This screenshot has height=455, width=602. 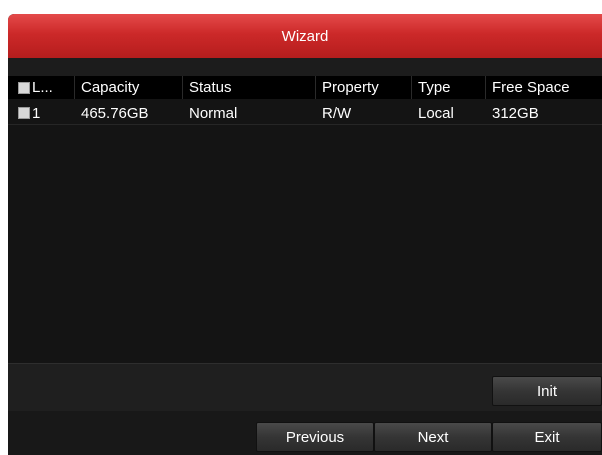 What do you see at coordinates (547, 391) in the screenshot?
I see `init-button: Init` at bounding box center [547, 391].